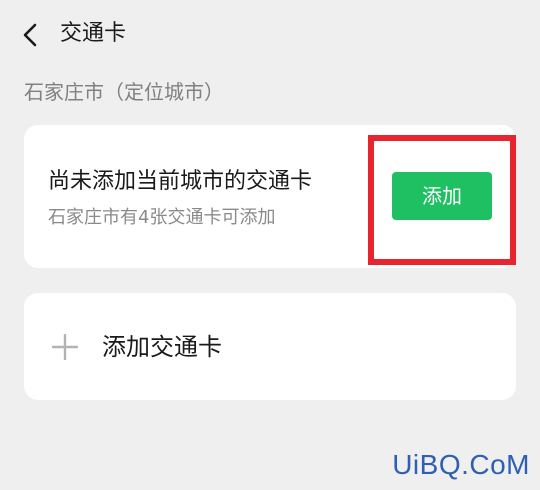 The height and width of the screenshot is (490, 540). I want to click on page-title: 交通卡, so click(93, 33).